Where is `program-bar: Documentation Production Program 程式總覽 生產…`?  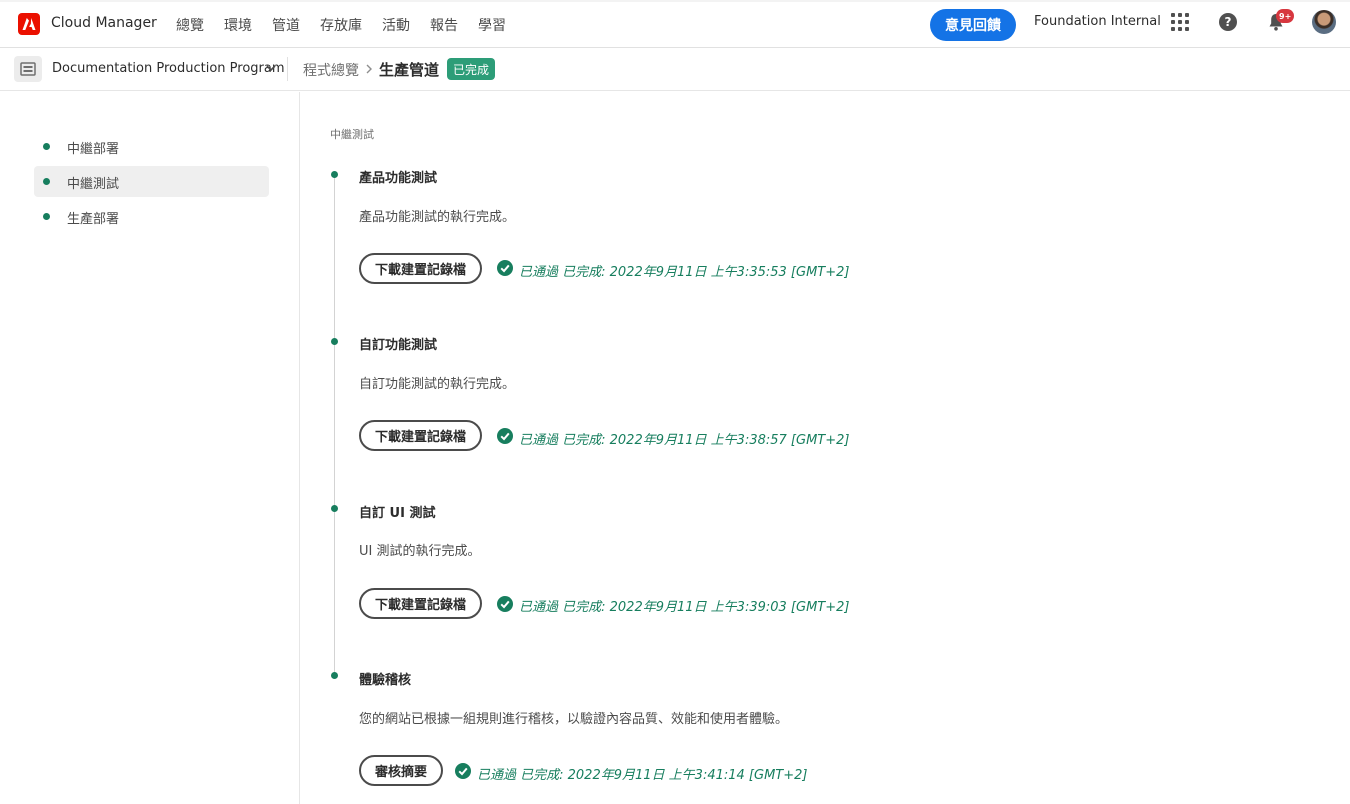 program-bar: Documentation Production Program 程式總覽 生產… is located at coordinates (675, 69).